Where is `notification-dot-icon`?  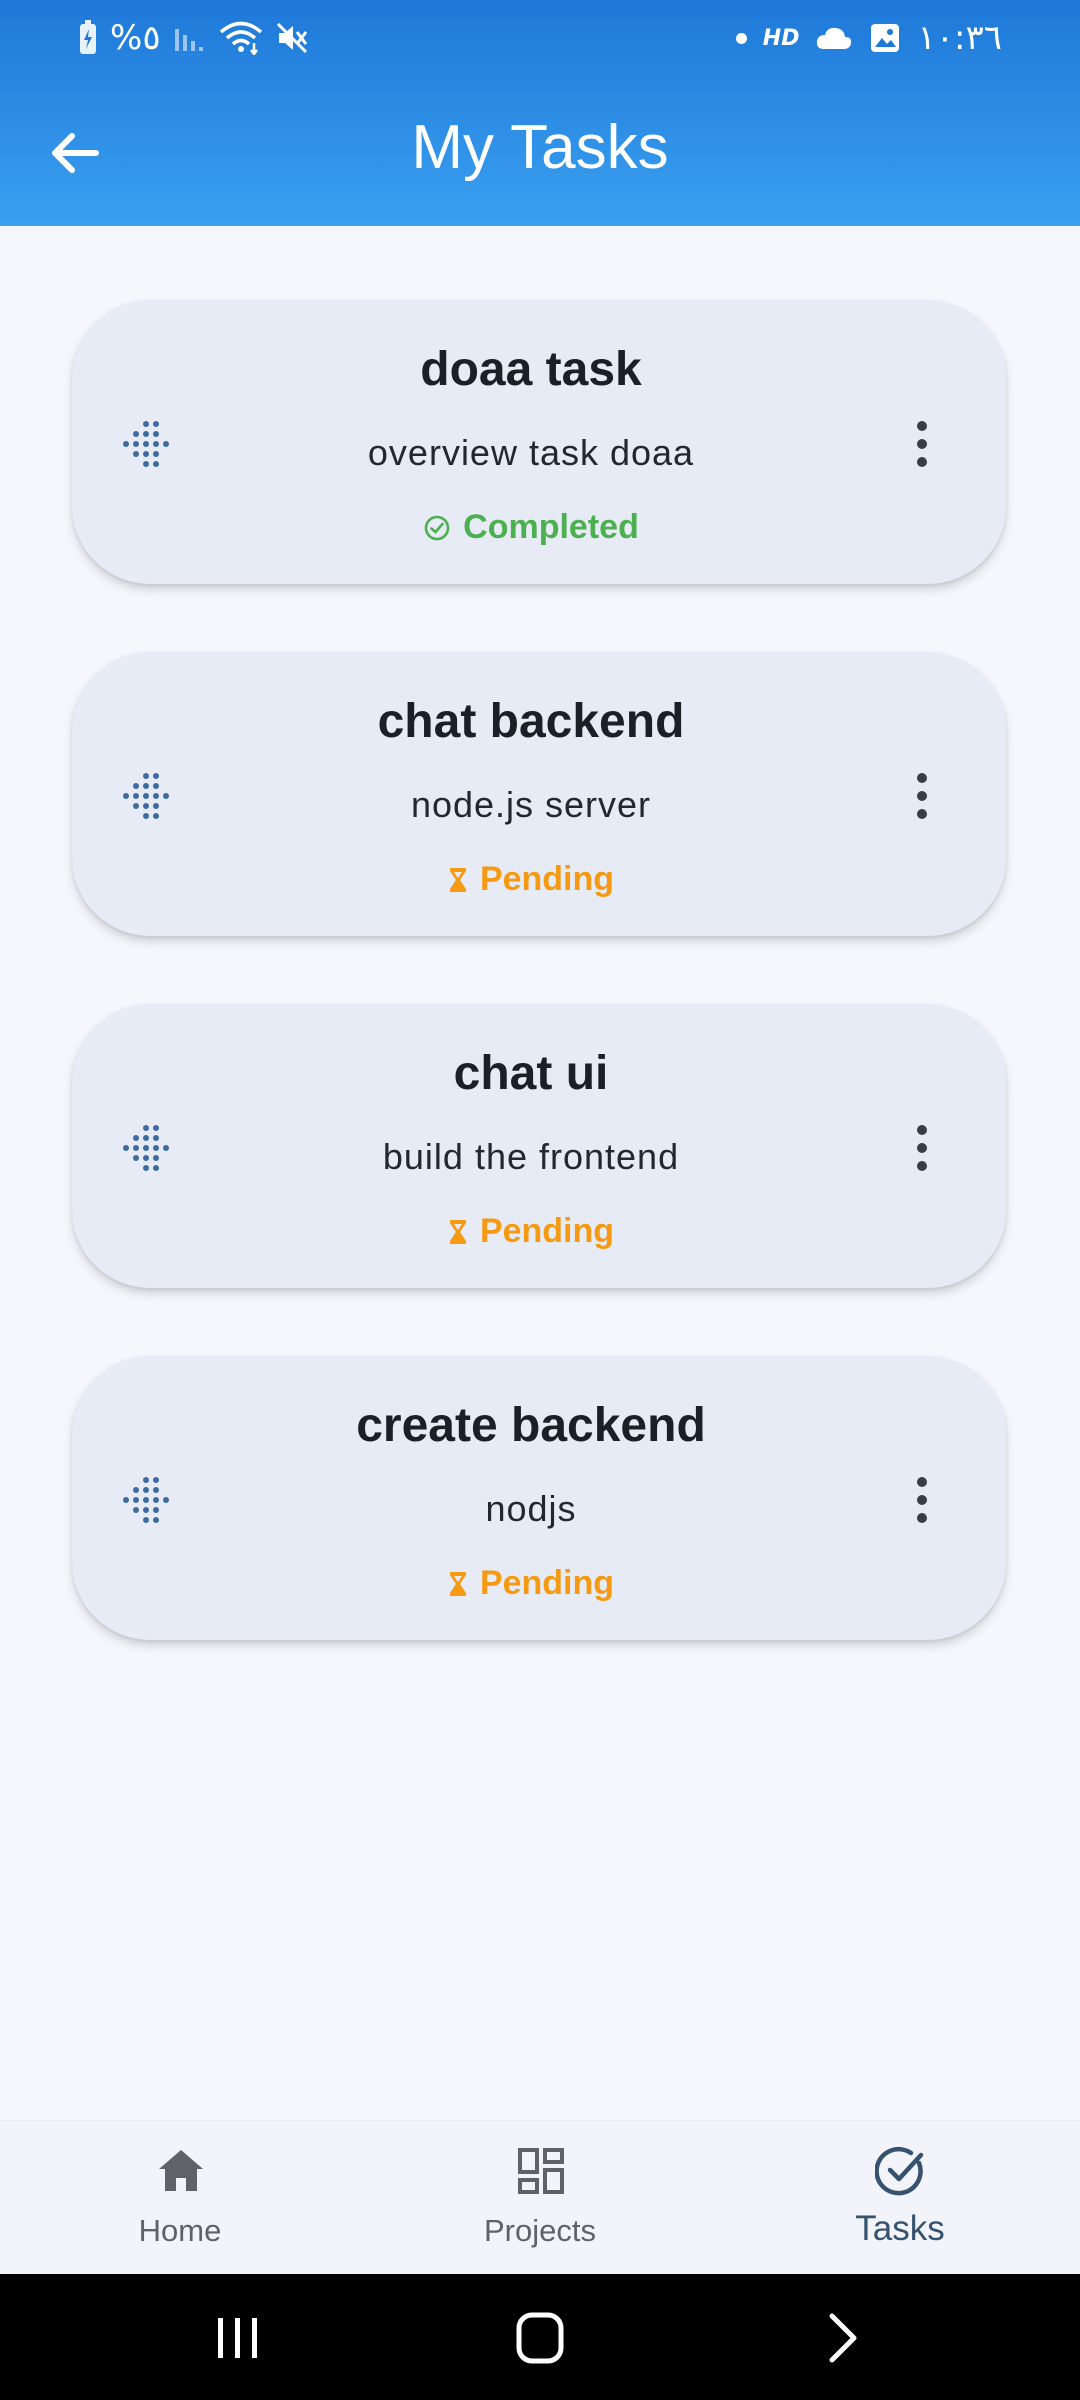
notification-dot-icon is located at coordinates (741, 38).